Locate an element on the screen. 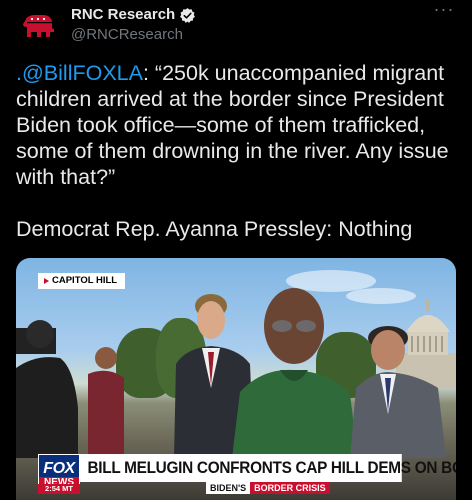 This screenshot has width=472, height=500. avatar is located at coordinates (38, 26).